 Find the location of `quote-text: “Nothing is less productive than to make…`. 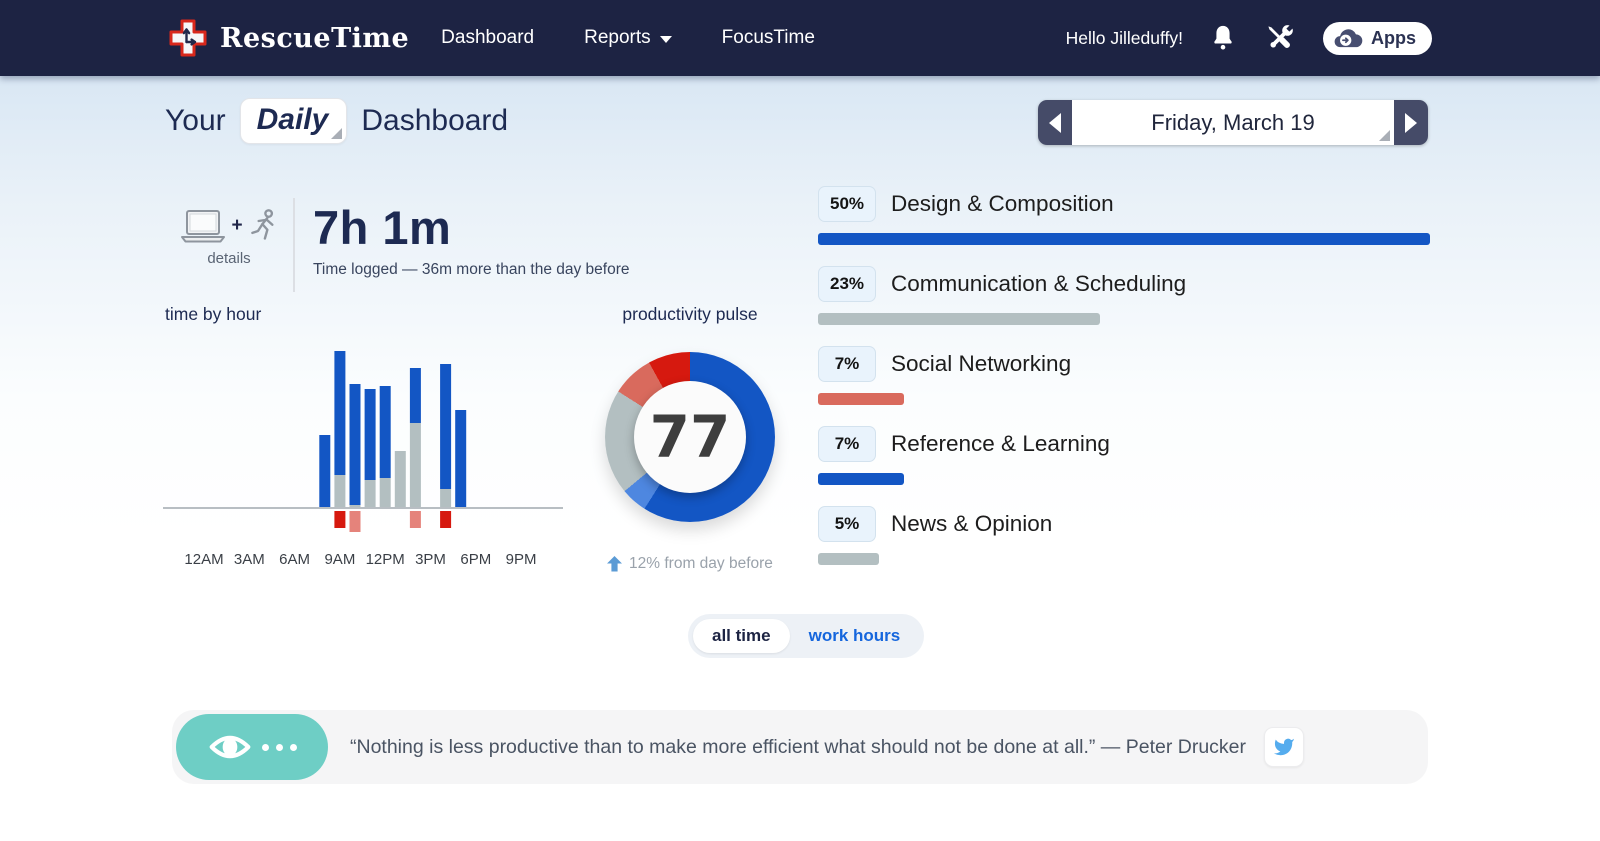

quote-text: “Nothing is less productive than to make… is located at coordinates (798, 746).